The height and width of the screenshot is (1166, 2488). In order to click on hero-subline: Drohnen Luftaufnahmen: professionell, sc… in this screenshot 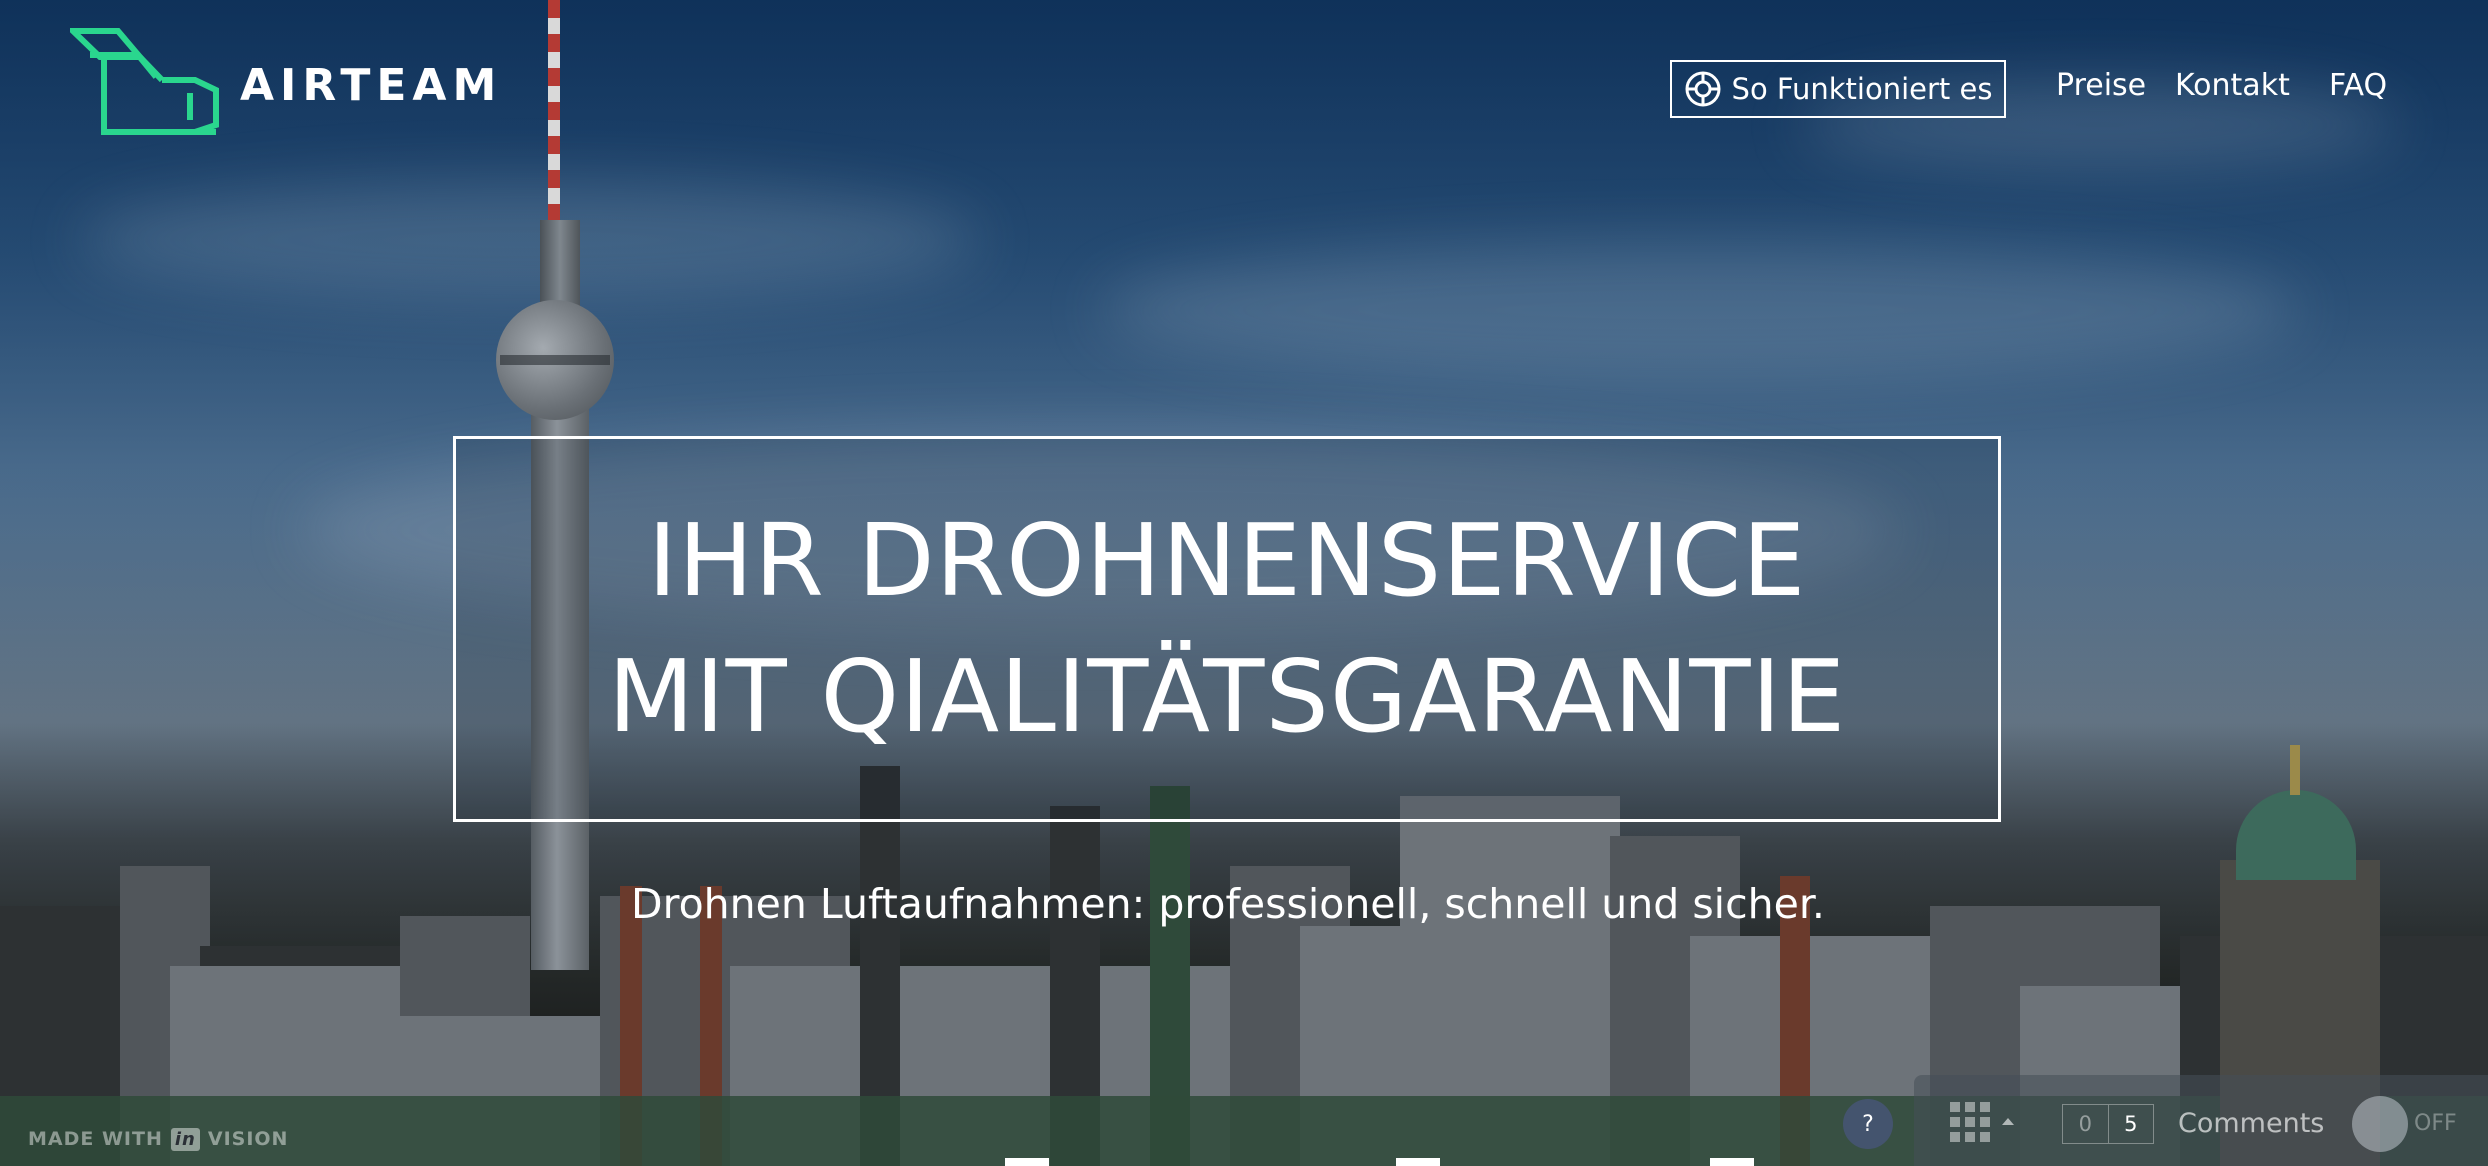, I will do `click(1228, 904)`.